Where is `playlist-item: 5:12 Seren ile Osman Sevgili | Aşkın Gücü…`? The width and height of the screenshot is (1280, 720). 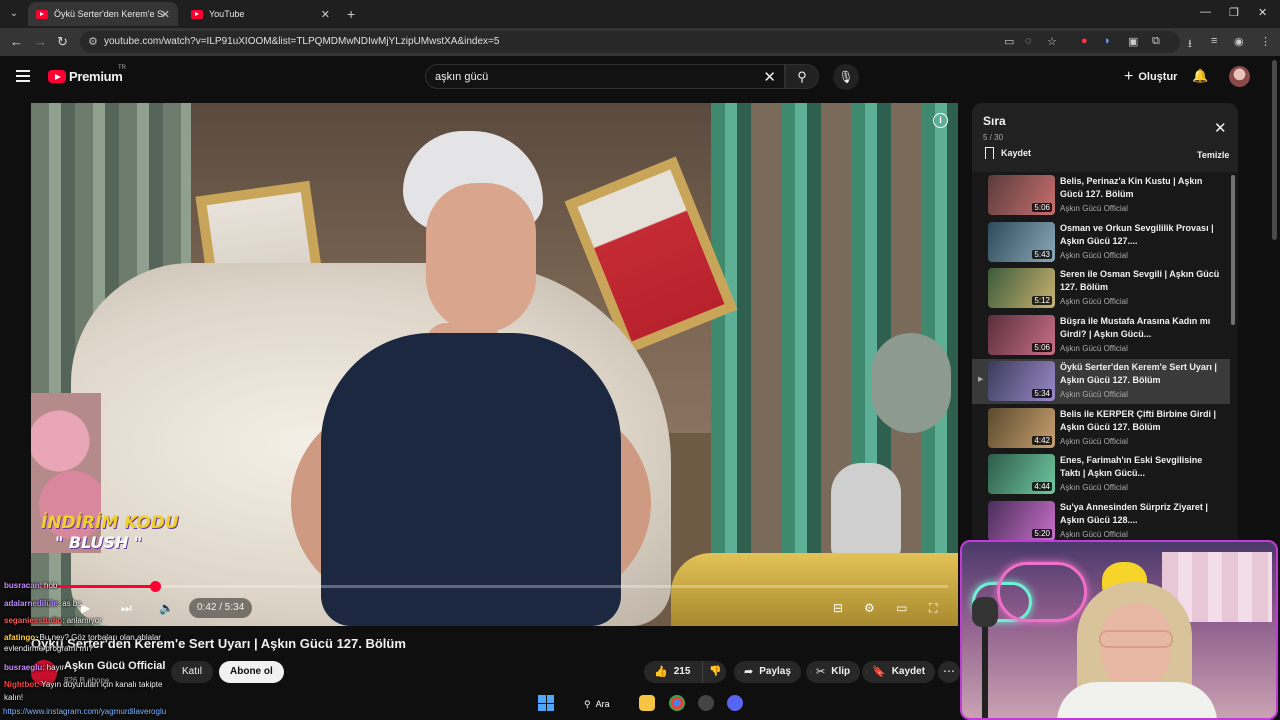
playlist-item: 5:12 Seren ile Osman Sevgili | Aşkın Gücü… is located at coordinates (1101, 288).